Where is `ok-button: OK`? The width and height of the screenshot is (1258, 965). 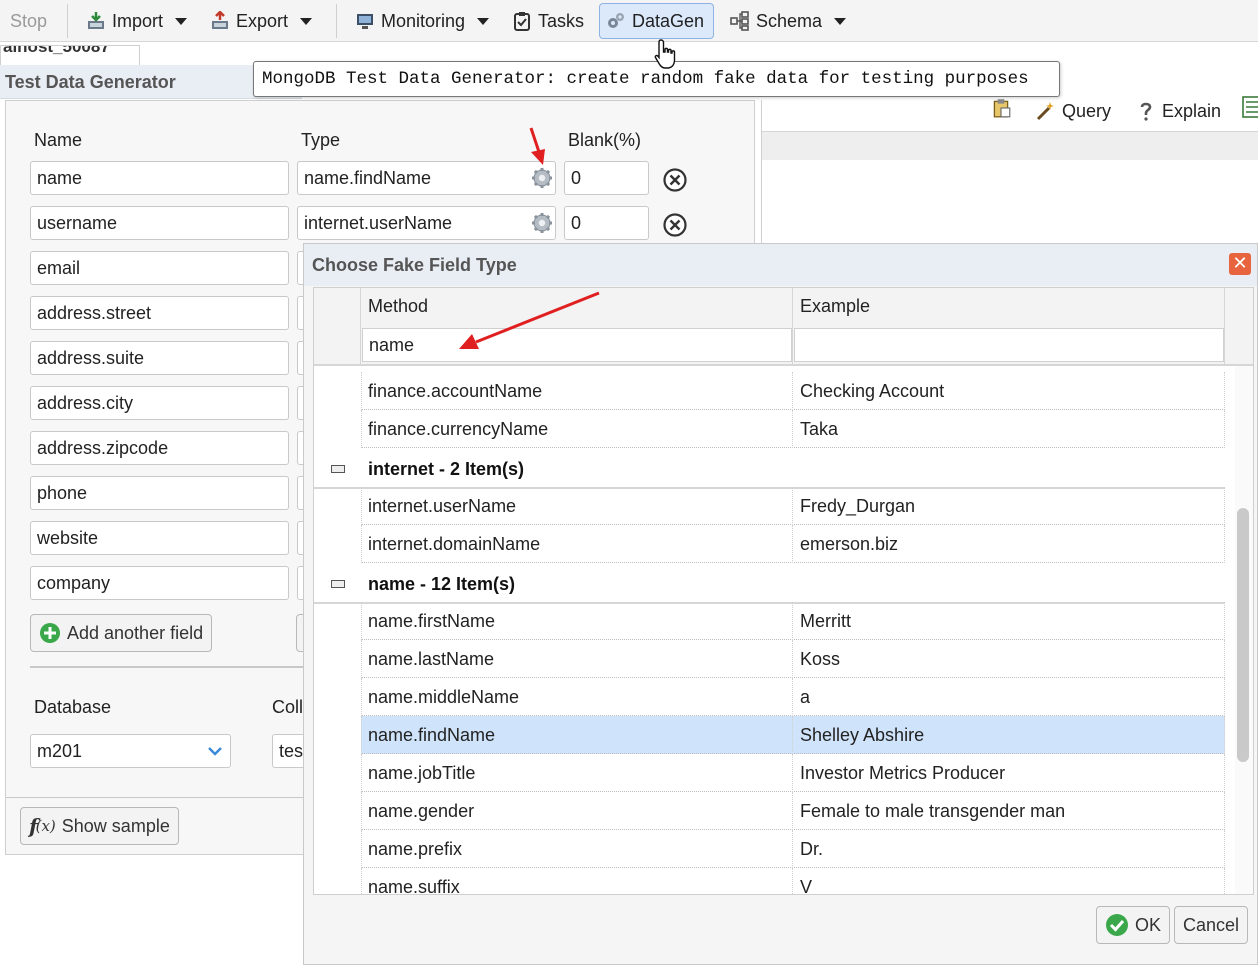
ok-button: OK is located at coordinates (1133, 925).